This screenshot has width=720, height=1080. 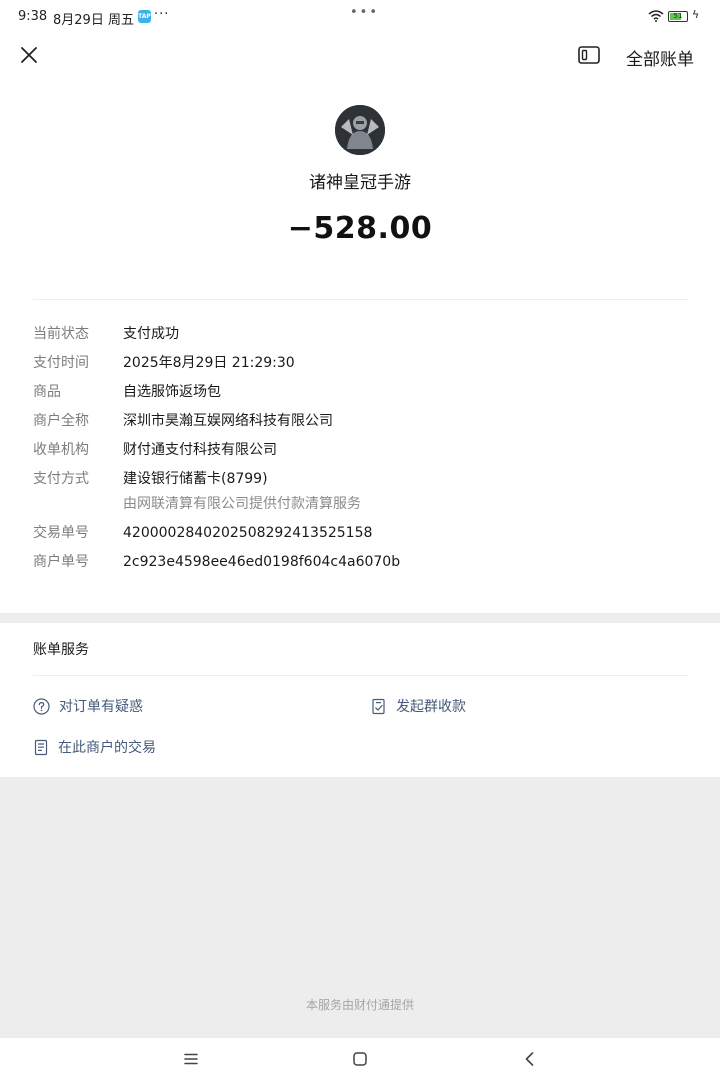 I want to click on service-label: 发起群收款, so click(x=431, y=707).